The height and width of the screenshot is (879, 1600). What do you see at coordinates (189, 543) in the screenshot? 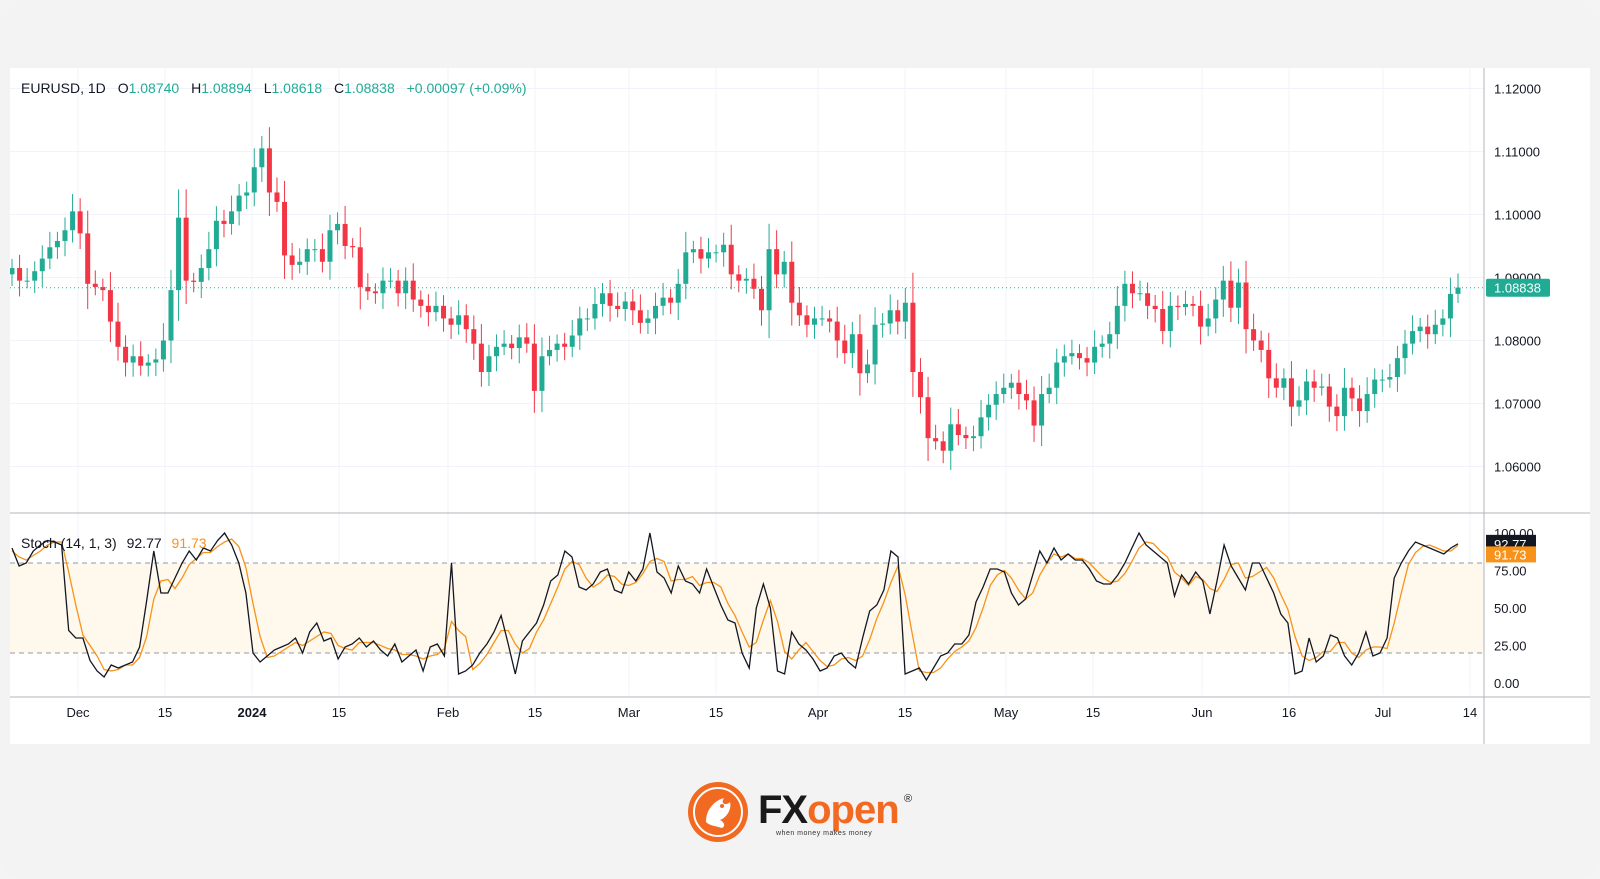
I see `stoch-d-value: 91.73` at bounding box center [189, 543].